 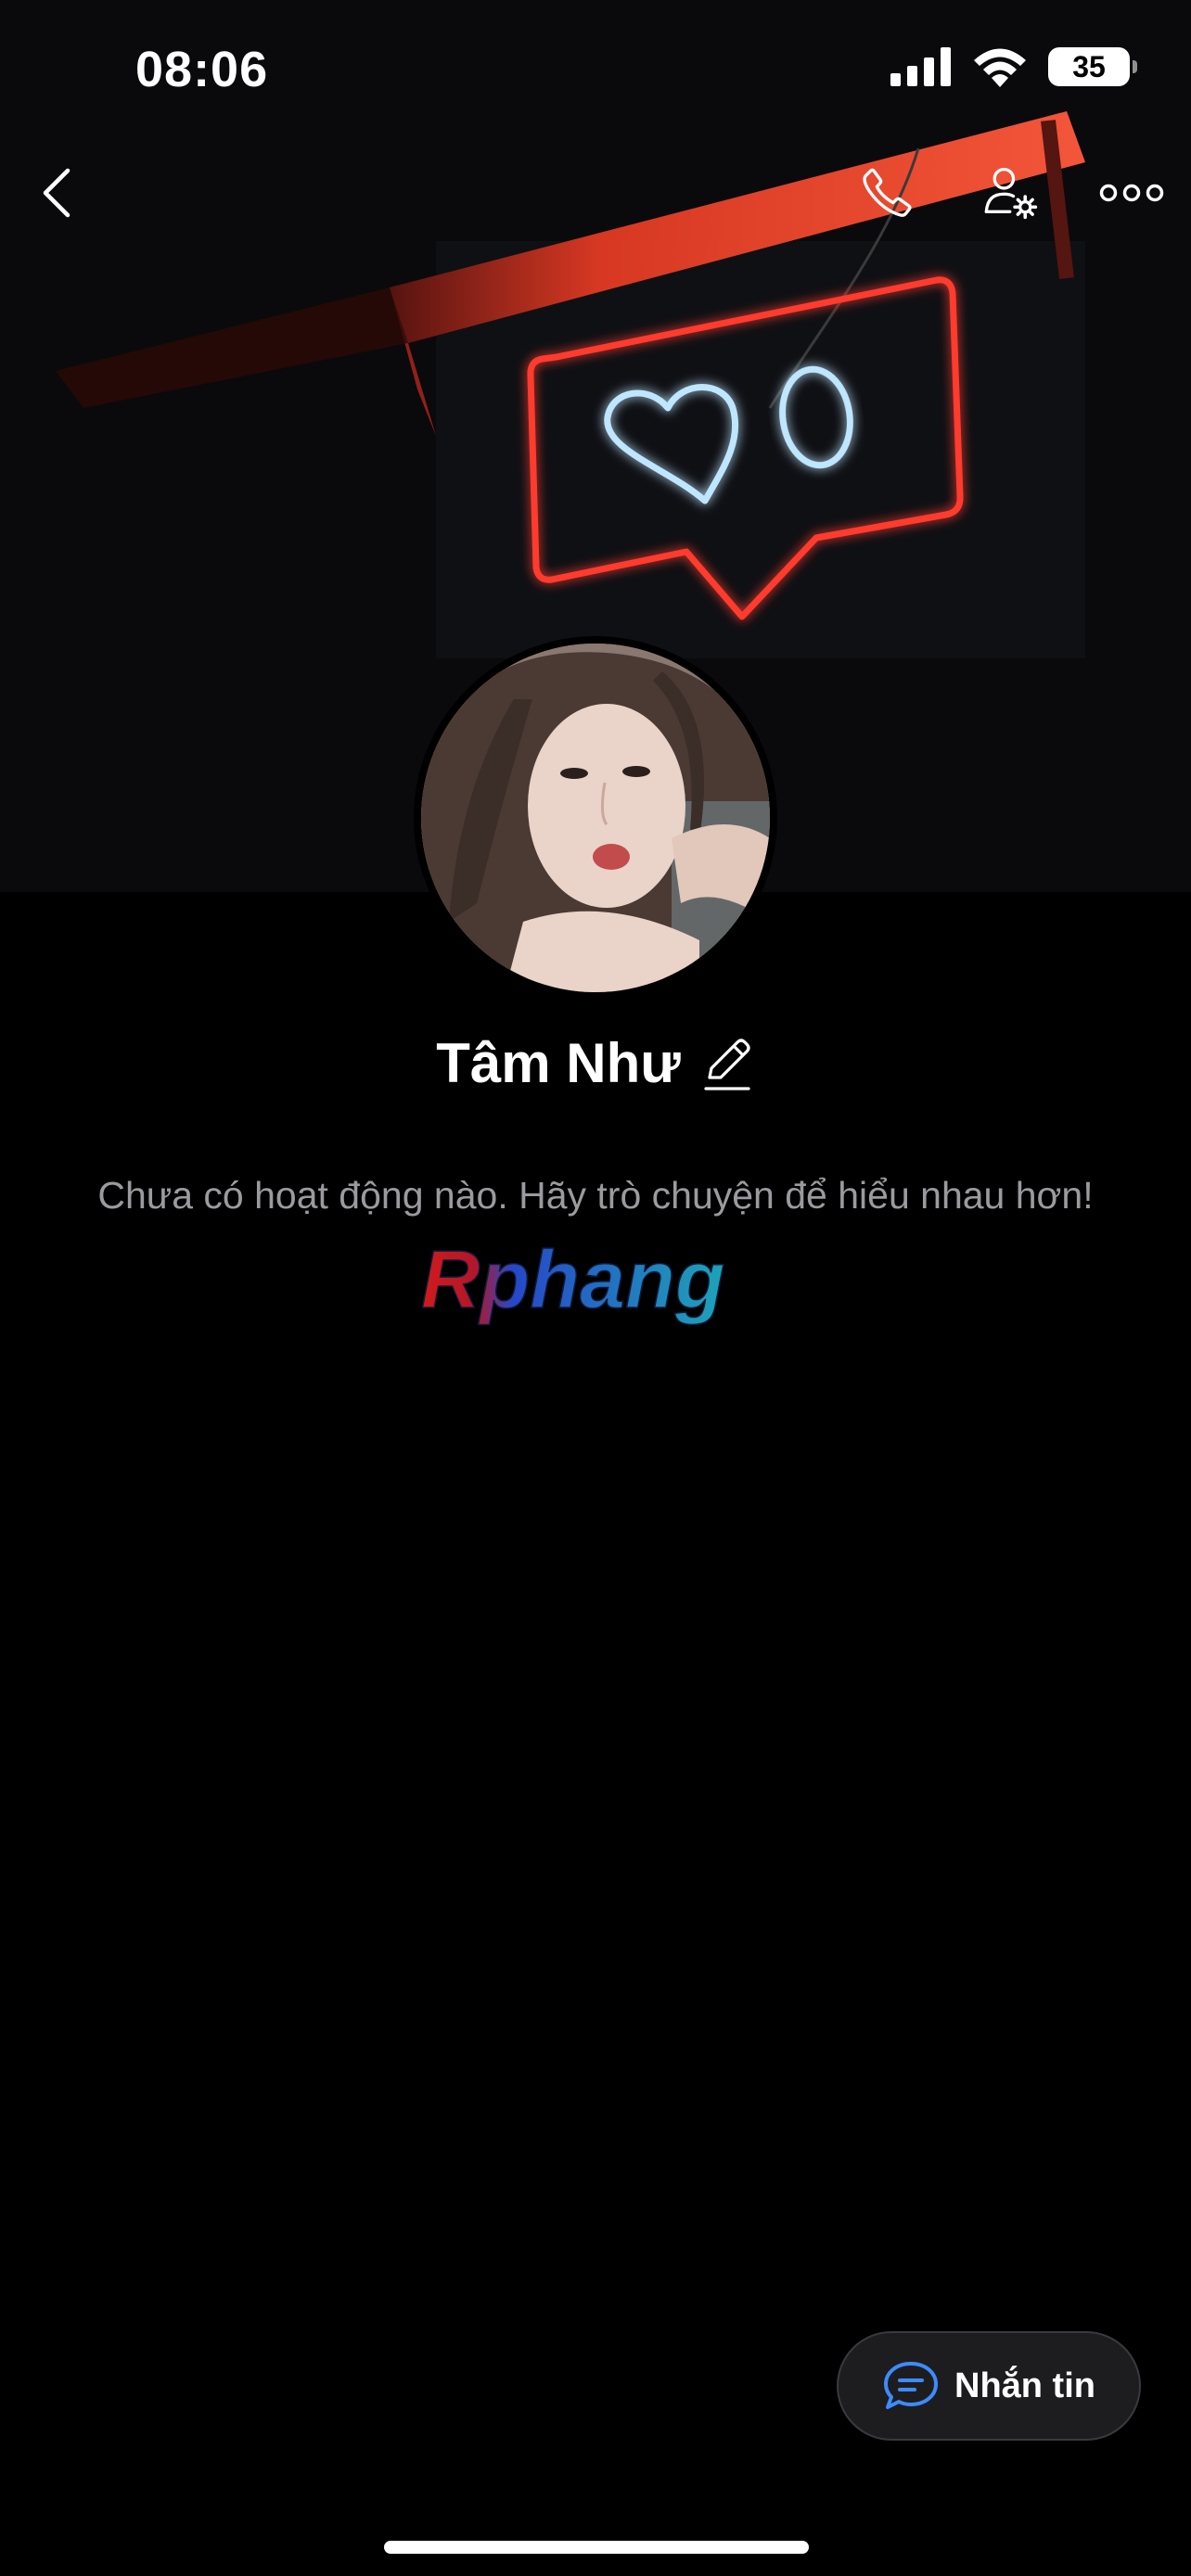 I want to click on more-dots-icon, so click(x=1131, y=193).